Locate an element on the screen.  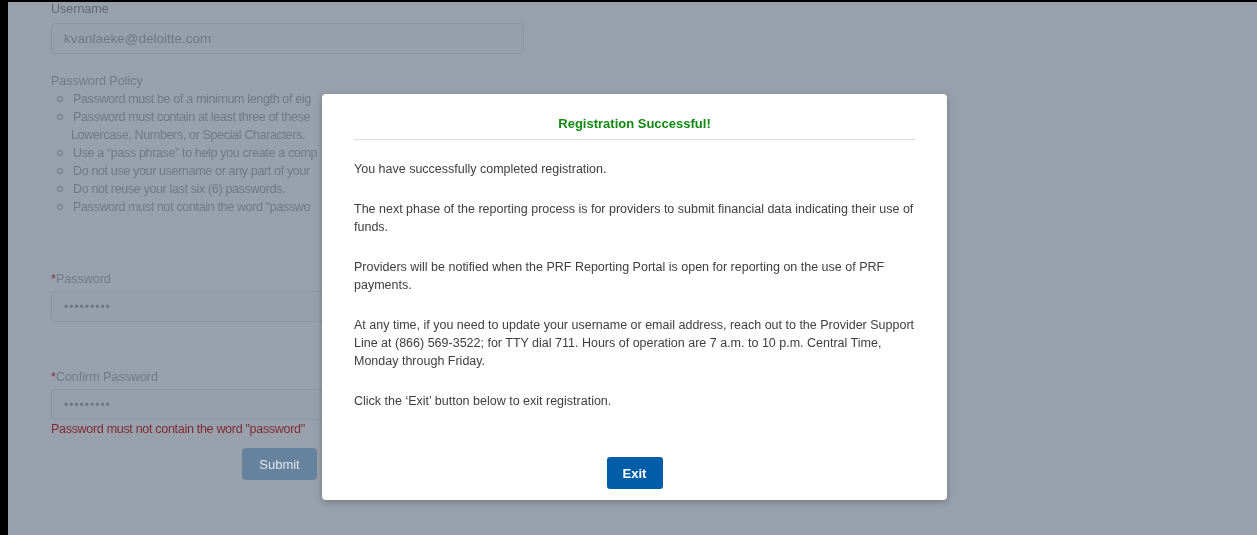
exit-button: Exit is located at coordinates (634, 473).